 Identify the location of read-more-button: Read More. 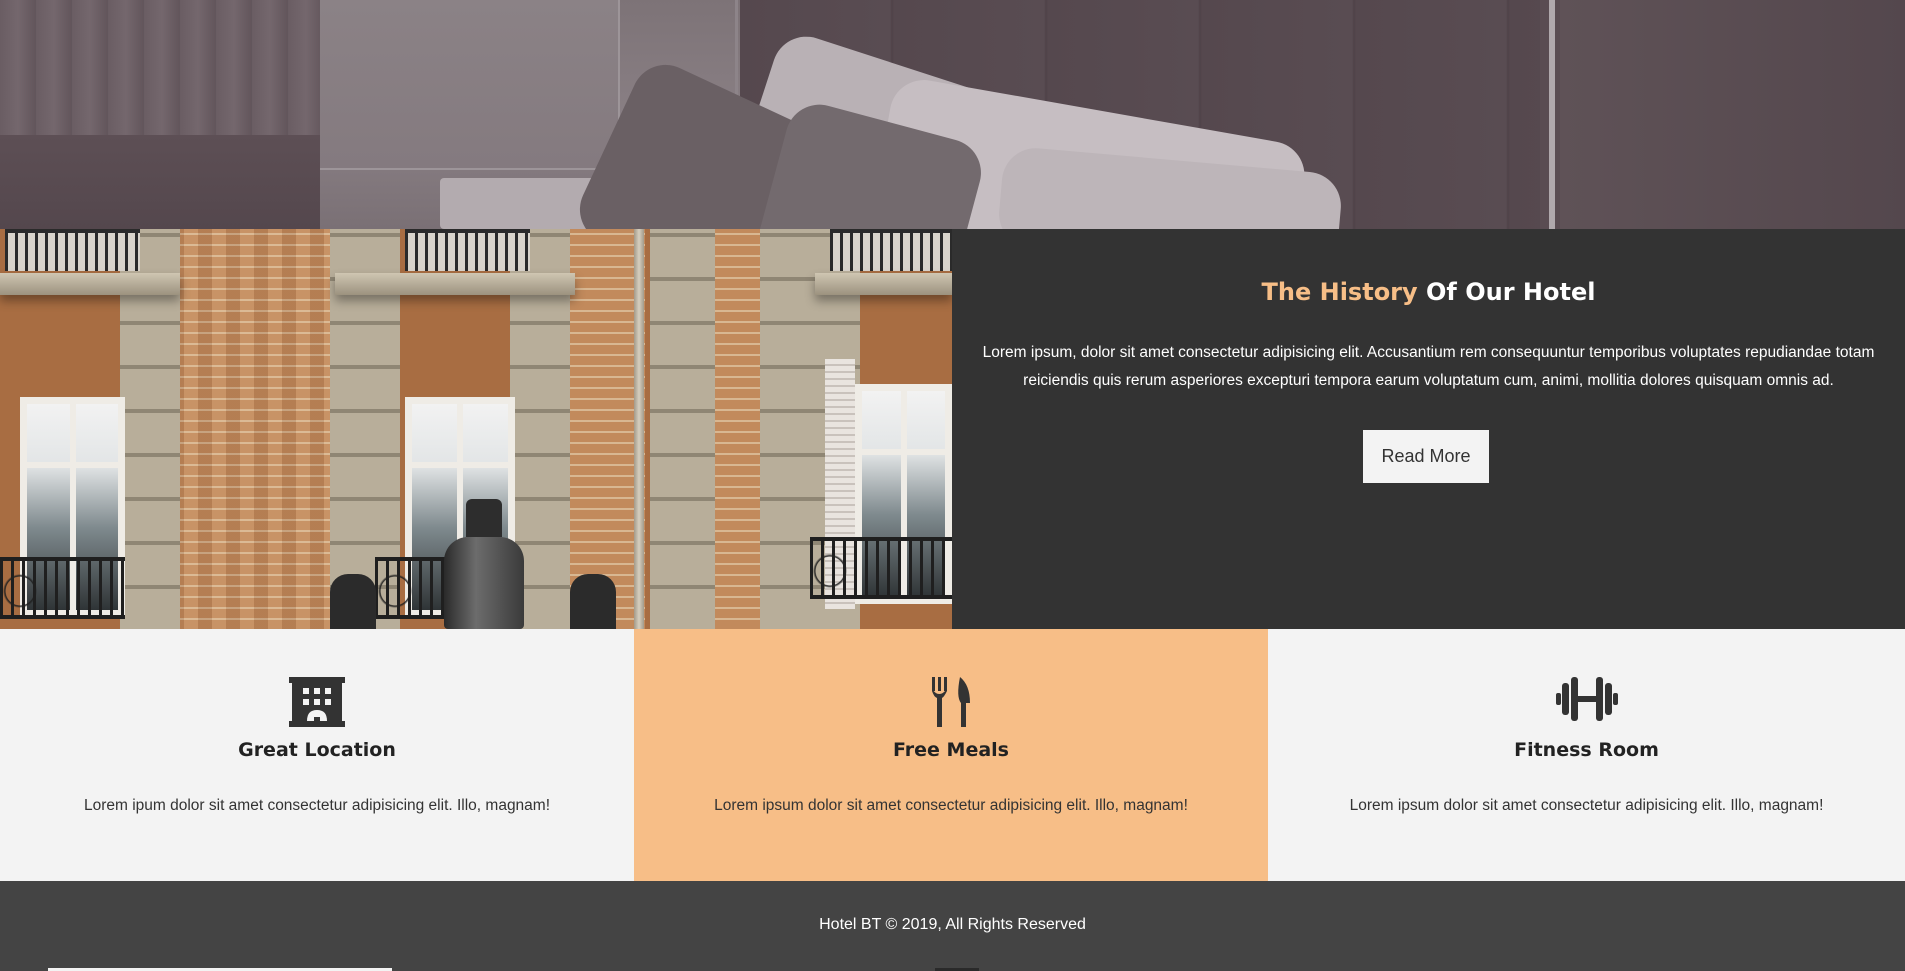
(1426, 456).